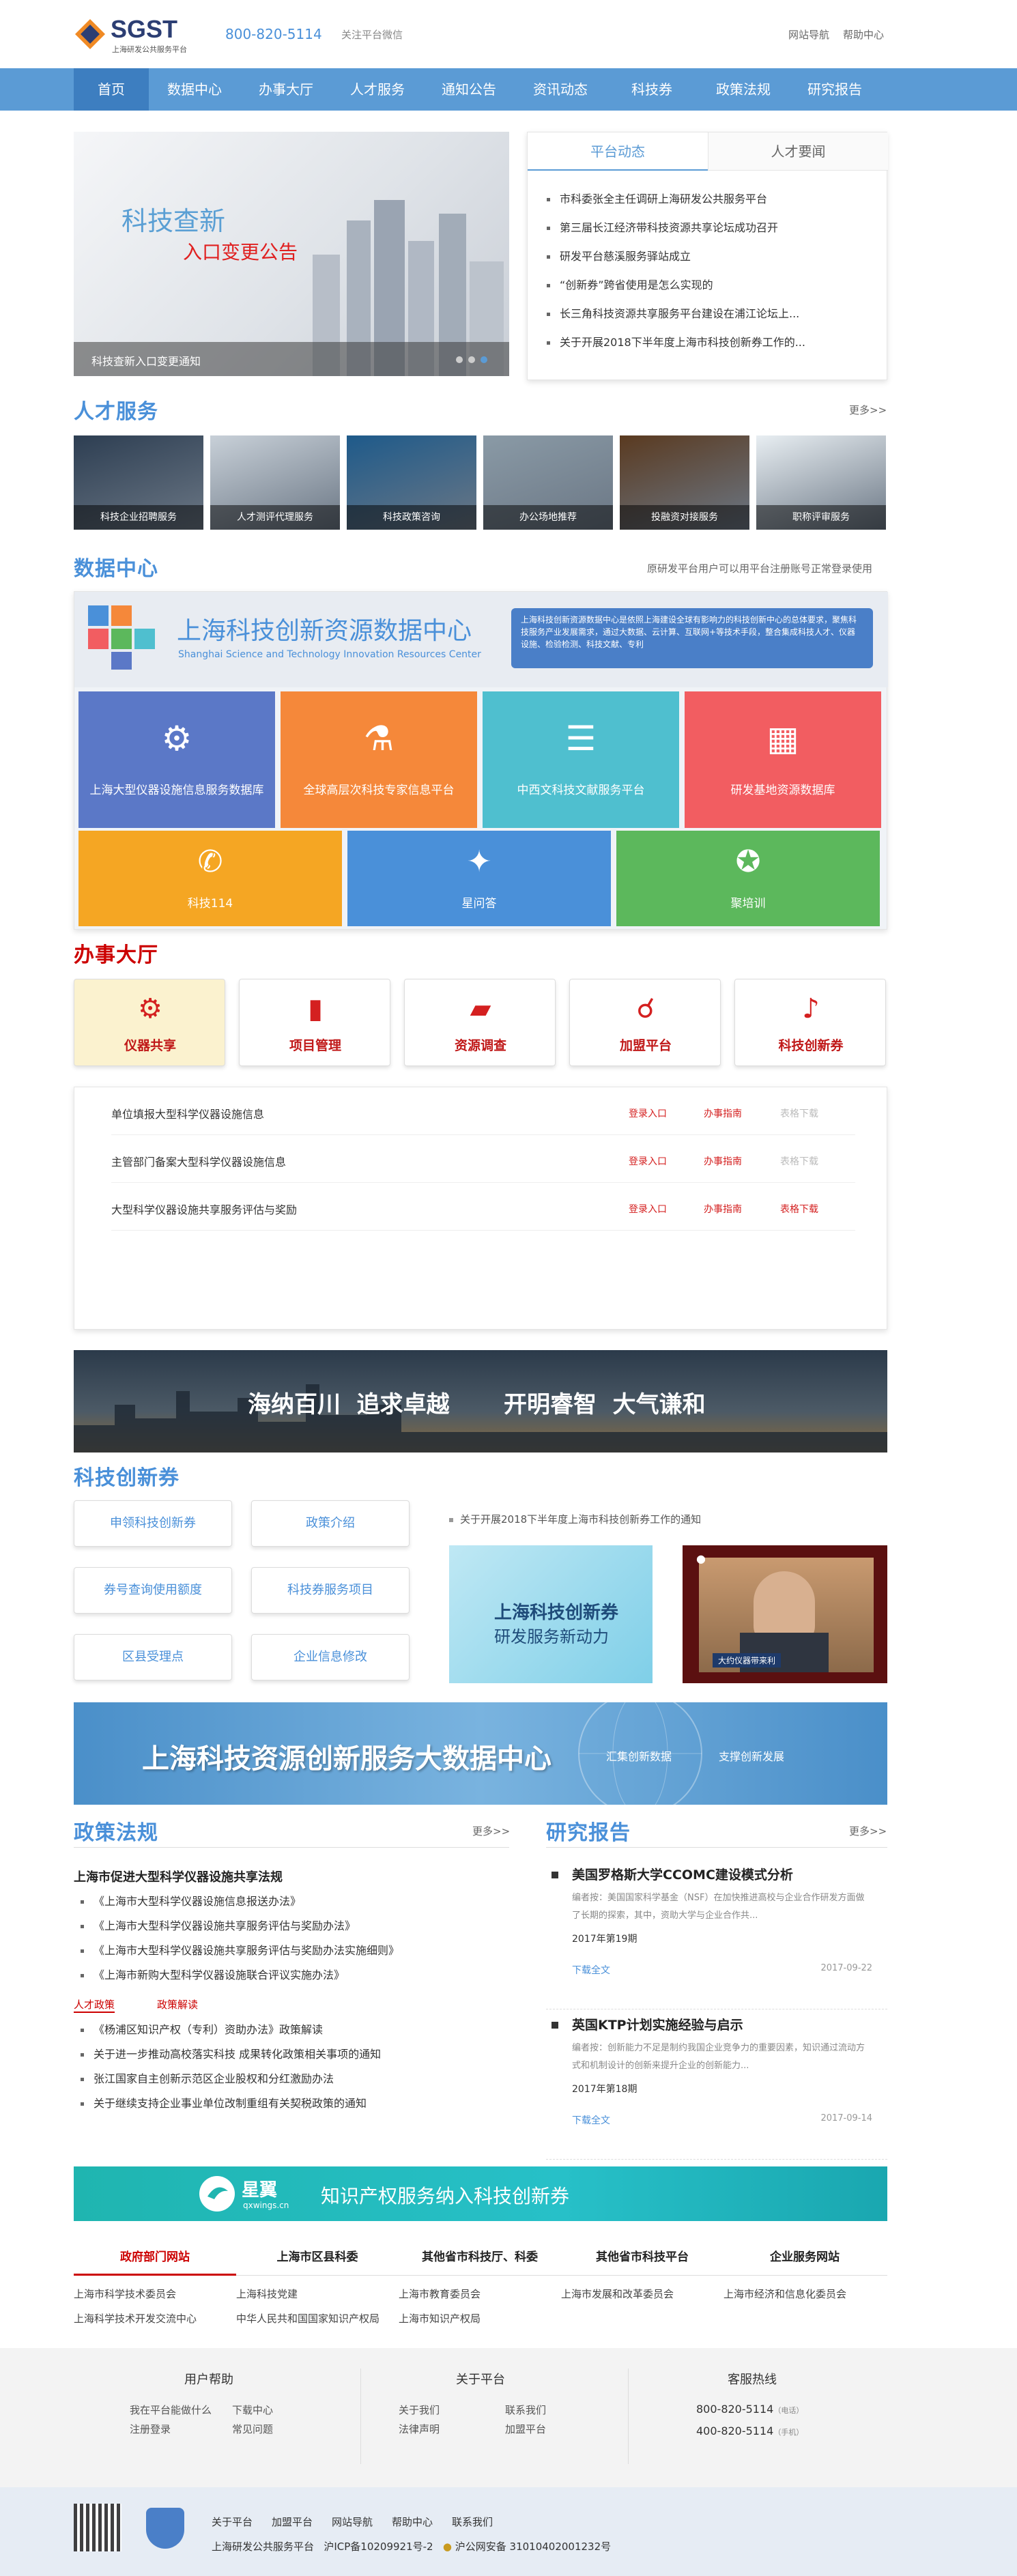 The height and width of the screenshot is (2576, 1017). I want to click on data-tile: ⚗ 全球高层次科技专家信息平台, so click(379, 759).